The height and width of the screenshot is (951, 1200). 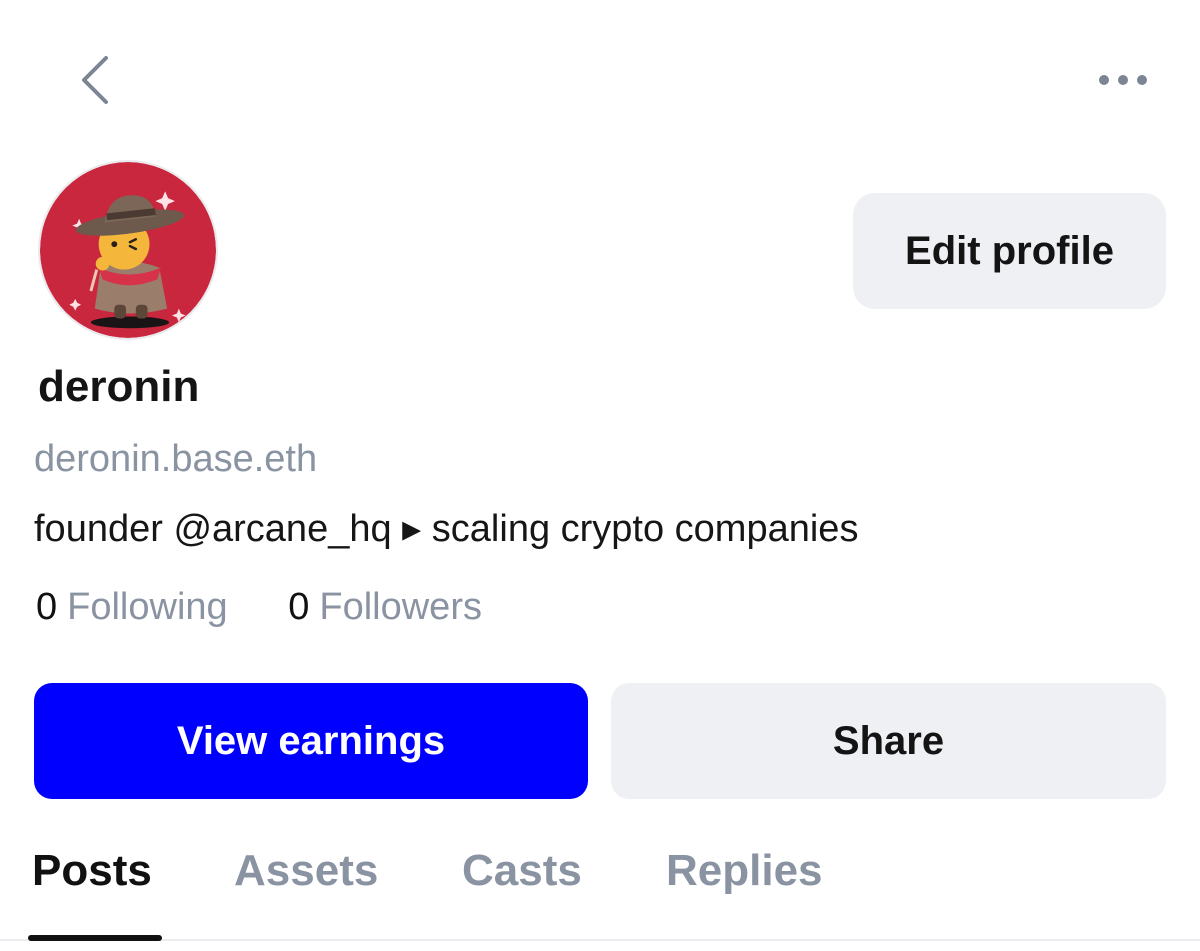 What do you see at coordinates (1009, 251) in the screenshot?
I see `edit-profile-button: Edit profile` at bounding box center [1009, 251].